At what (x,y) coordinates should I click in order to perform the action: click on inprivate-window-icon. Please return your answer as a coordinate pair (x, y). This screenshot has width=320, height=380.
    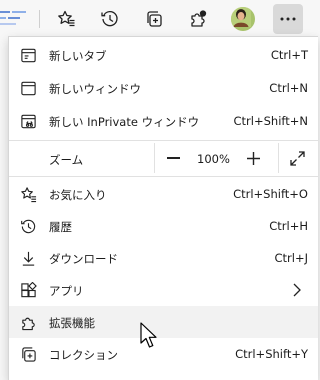
    Looking at the image, I should click on (28, 121).